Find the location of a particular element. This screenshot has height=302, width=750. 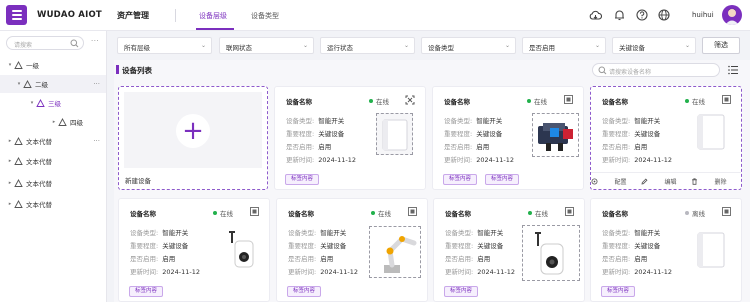

tree-item-label: 三级 is located at coordinates (54, 104).